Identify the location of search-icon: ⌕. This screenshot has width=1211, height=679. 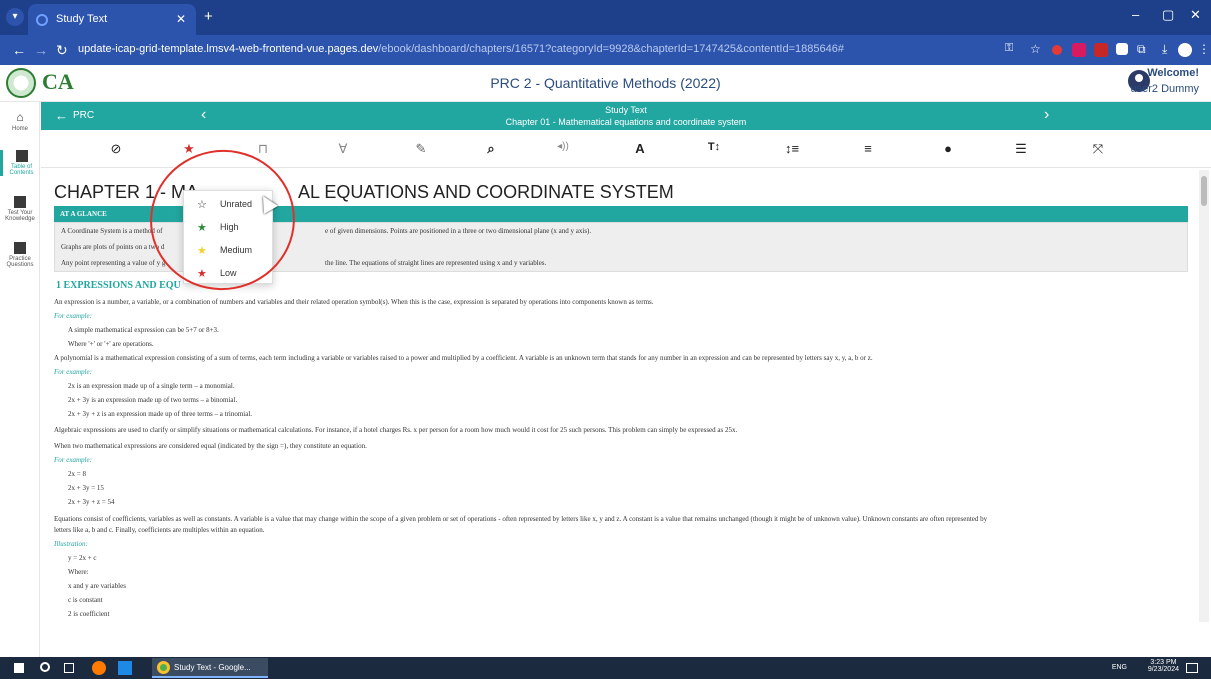
(491, 149).